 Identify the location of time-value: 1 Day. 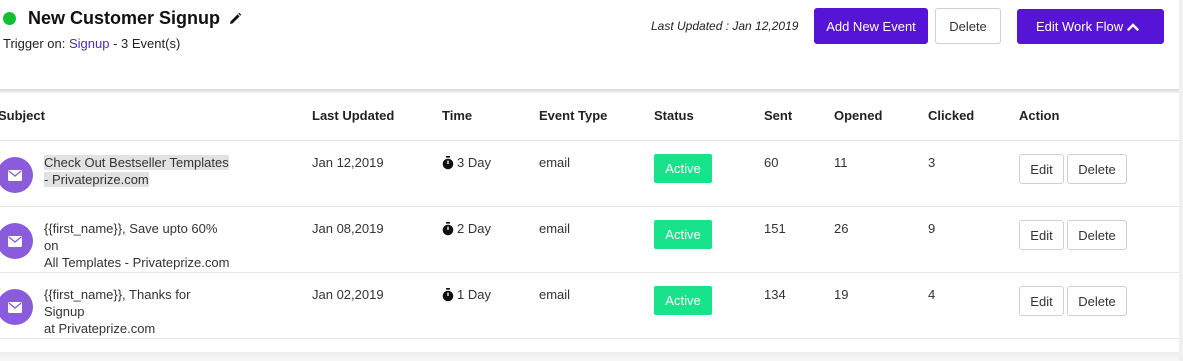
(474, 294).